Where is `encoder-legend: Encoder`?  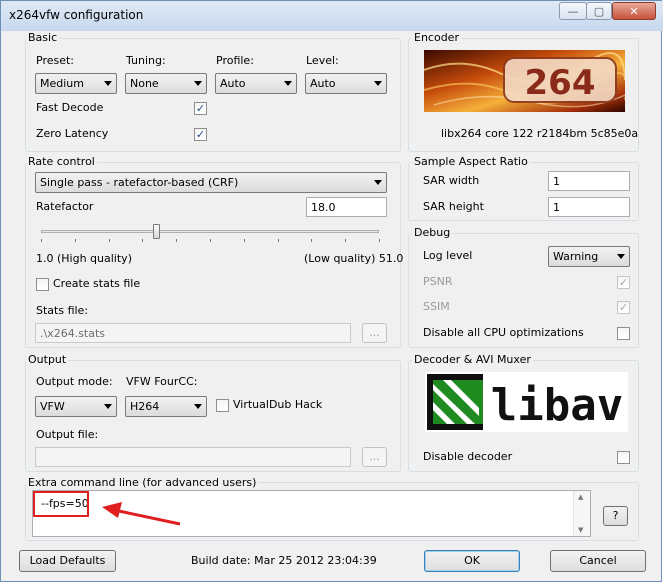
encoder-legend: Encoder is located at coordinates (436, 37).